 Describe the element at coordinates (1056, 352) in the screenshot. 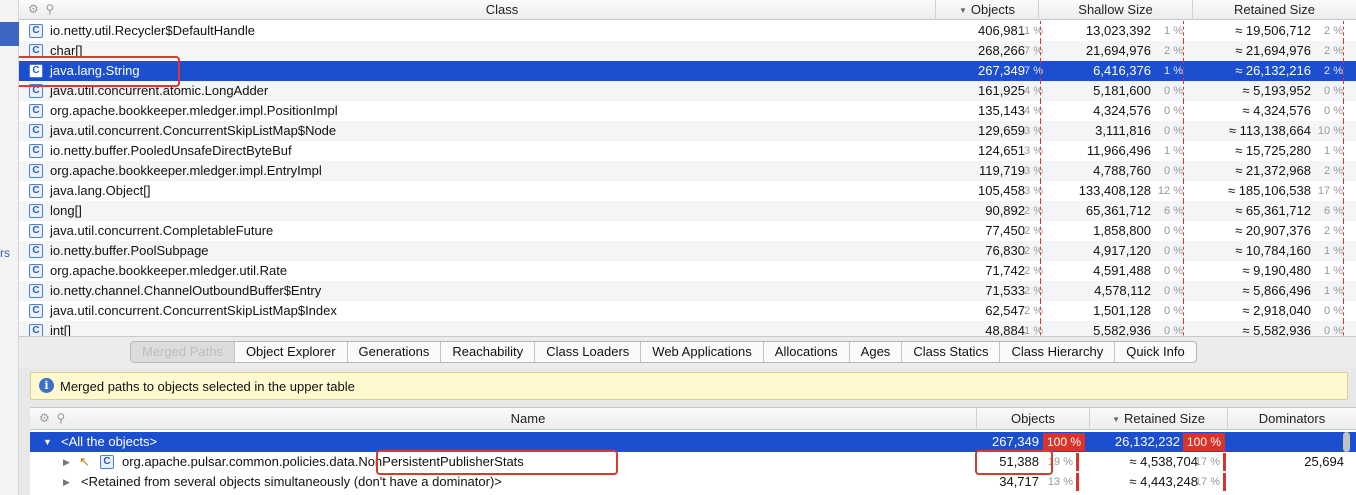

I see `tab-class-hierarchy: Class Hierarchy` at that location.